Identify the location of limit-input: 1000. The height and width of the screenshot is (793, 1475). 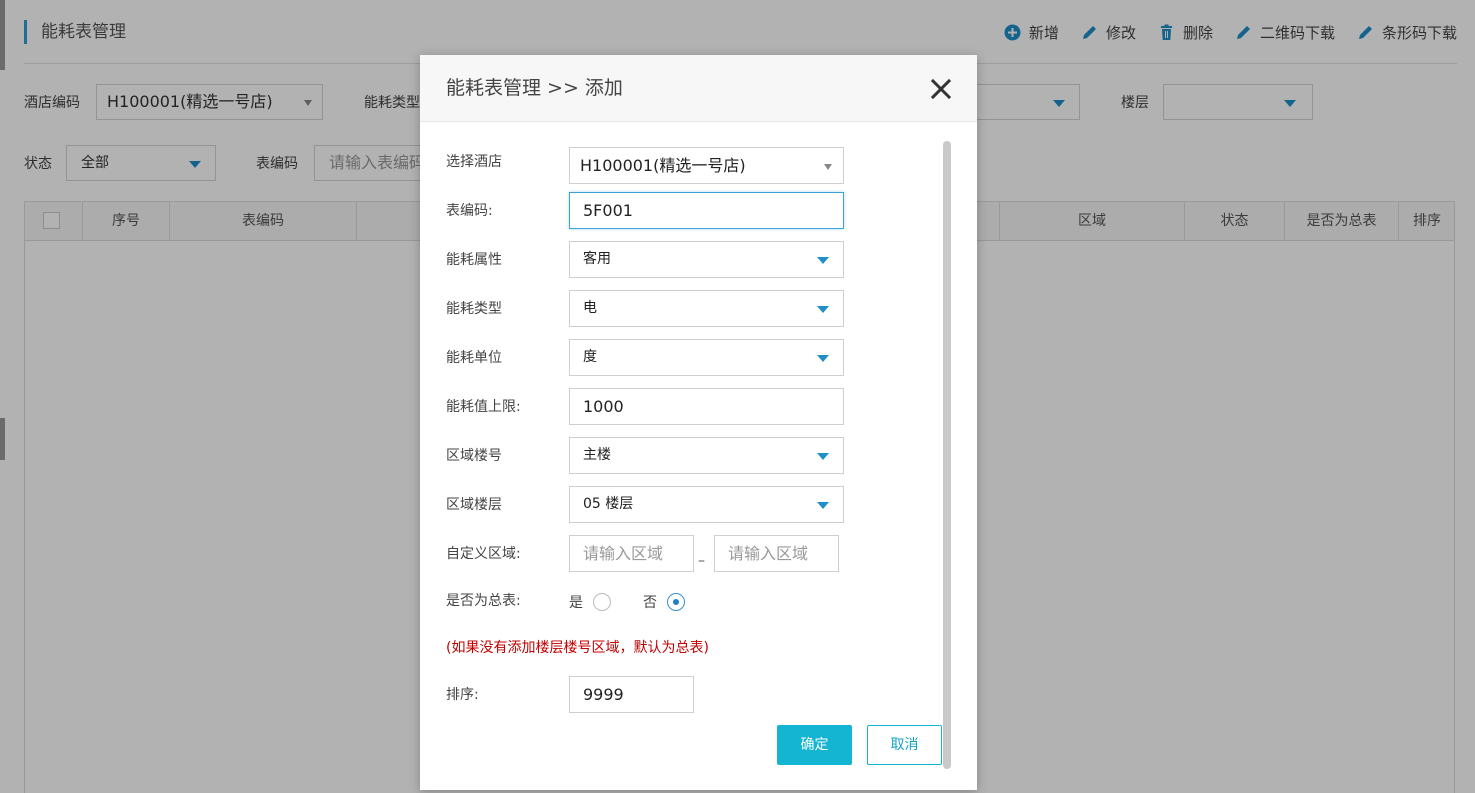
(706, 406).